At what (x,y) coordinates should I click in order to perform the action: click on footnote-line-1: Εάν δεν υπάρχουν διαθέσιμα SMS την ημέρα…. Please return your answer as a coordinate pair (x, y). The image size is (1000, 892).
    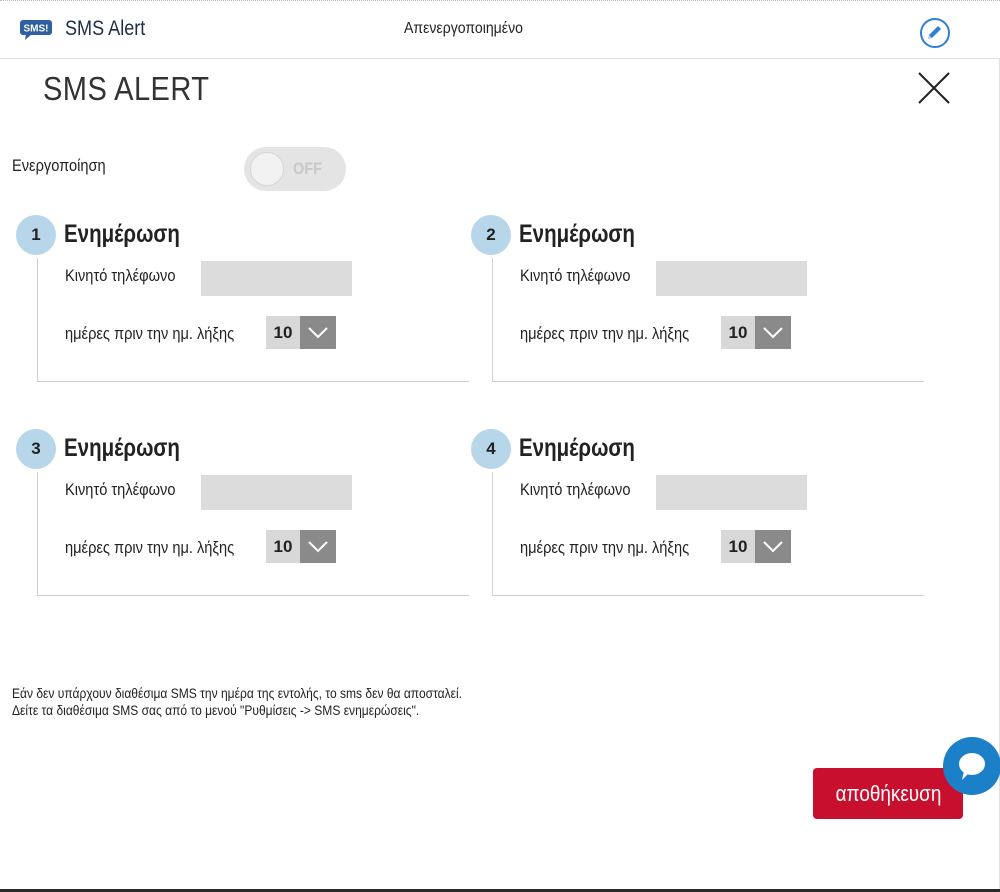
    Looking at the image, I should click on (237, 693).